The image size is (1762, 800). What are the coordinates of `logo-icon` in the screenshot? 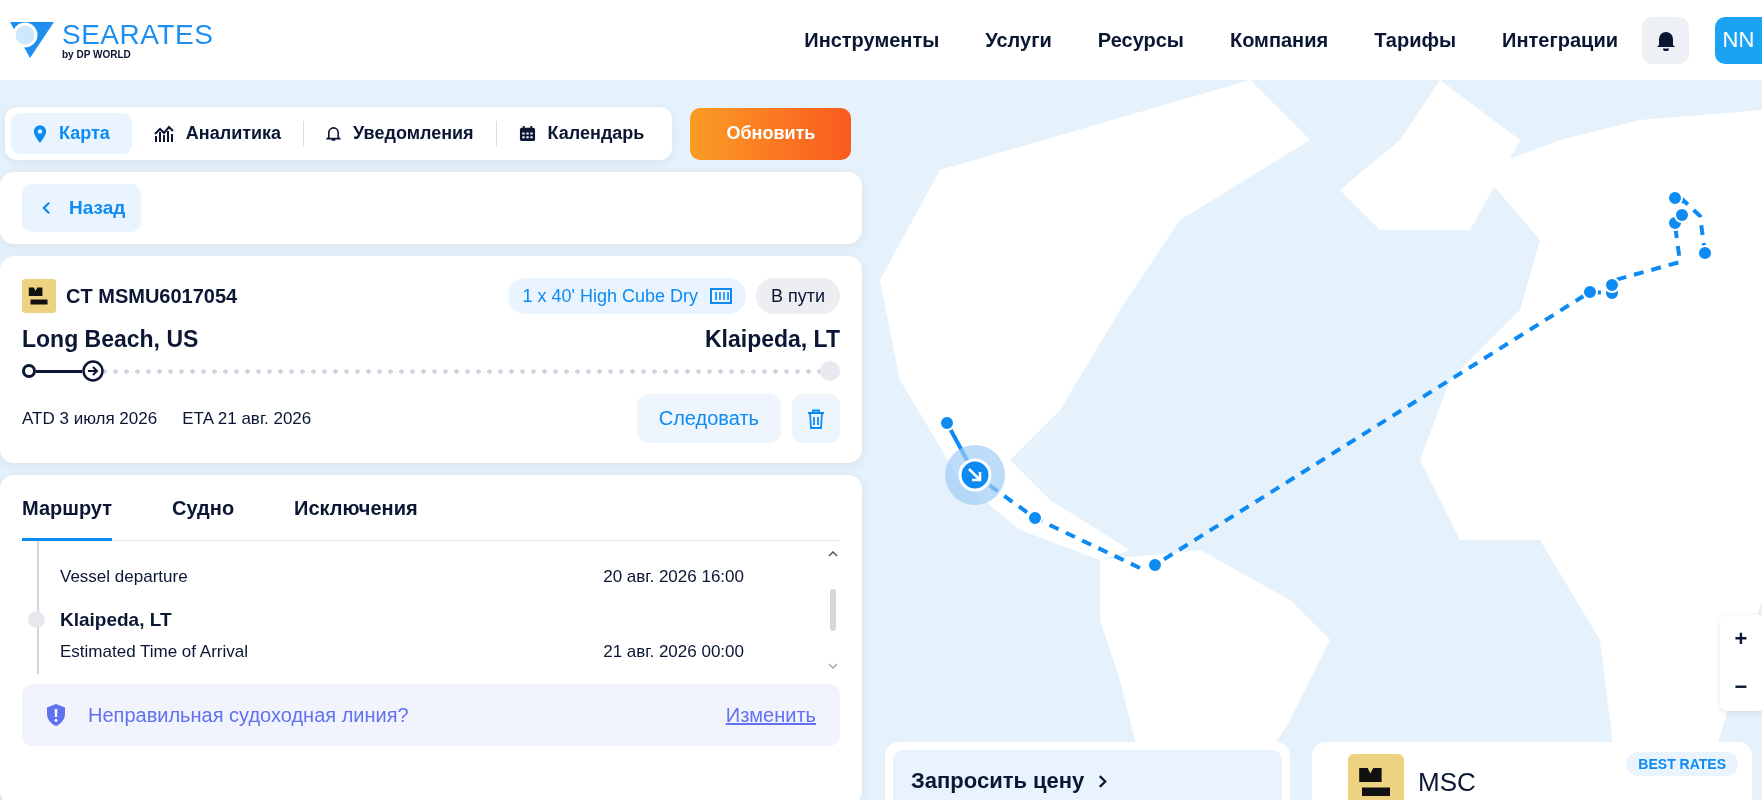 It's located at (32, 40).